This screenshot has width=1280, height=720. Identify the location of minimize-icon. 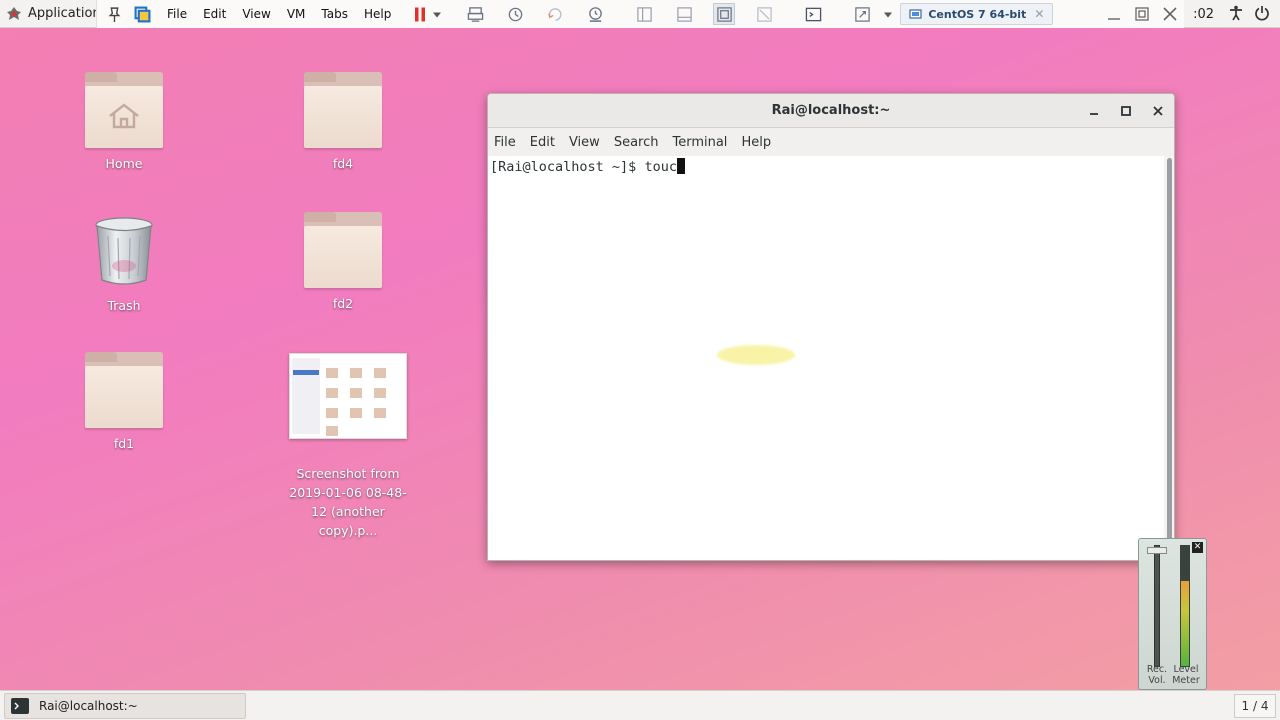
(1114, 14).